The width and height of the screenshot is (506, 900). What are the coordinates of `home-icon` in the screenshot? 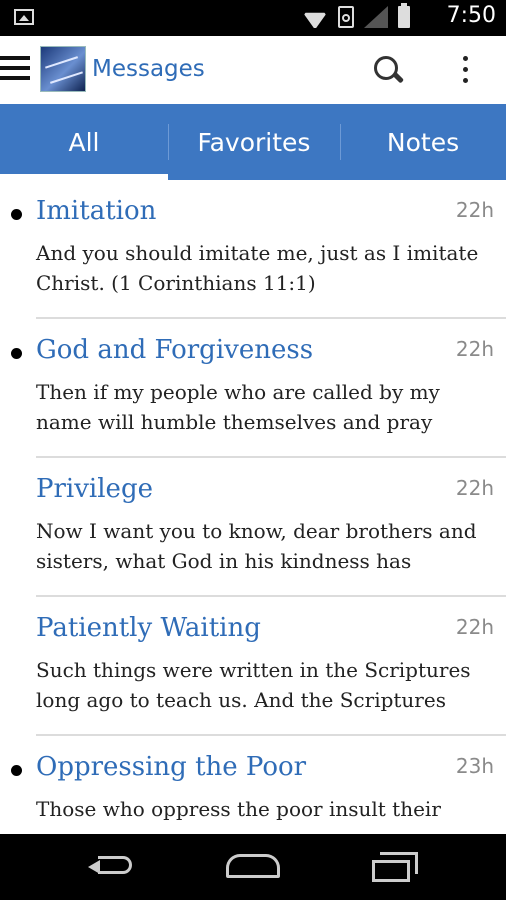 It's located at (253, 866).